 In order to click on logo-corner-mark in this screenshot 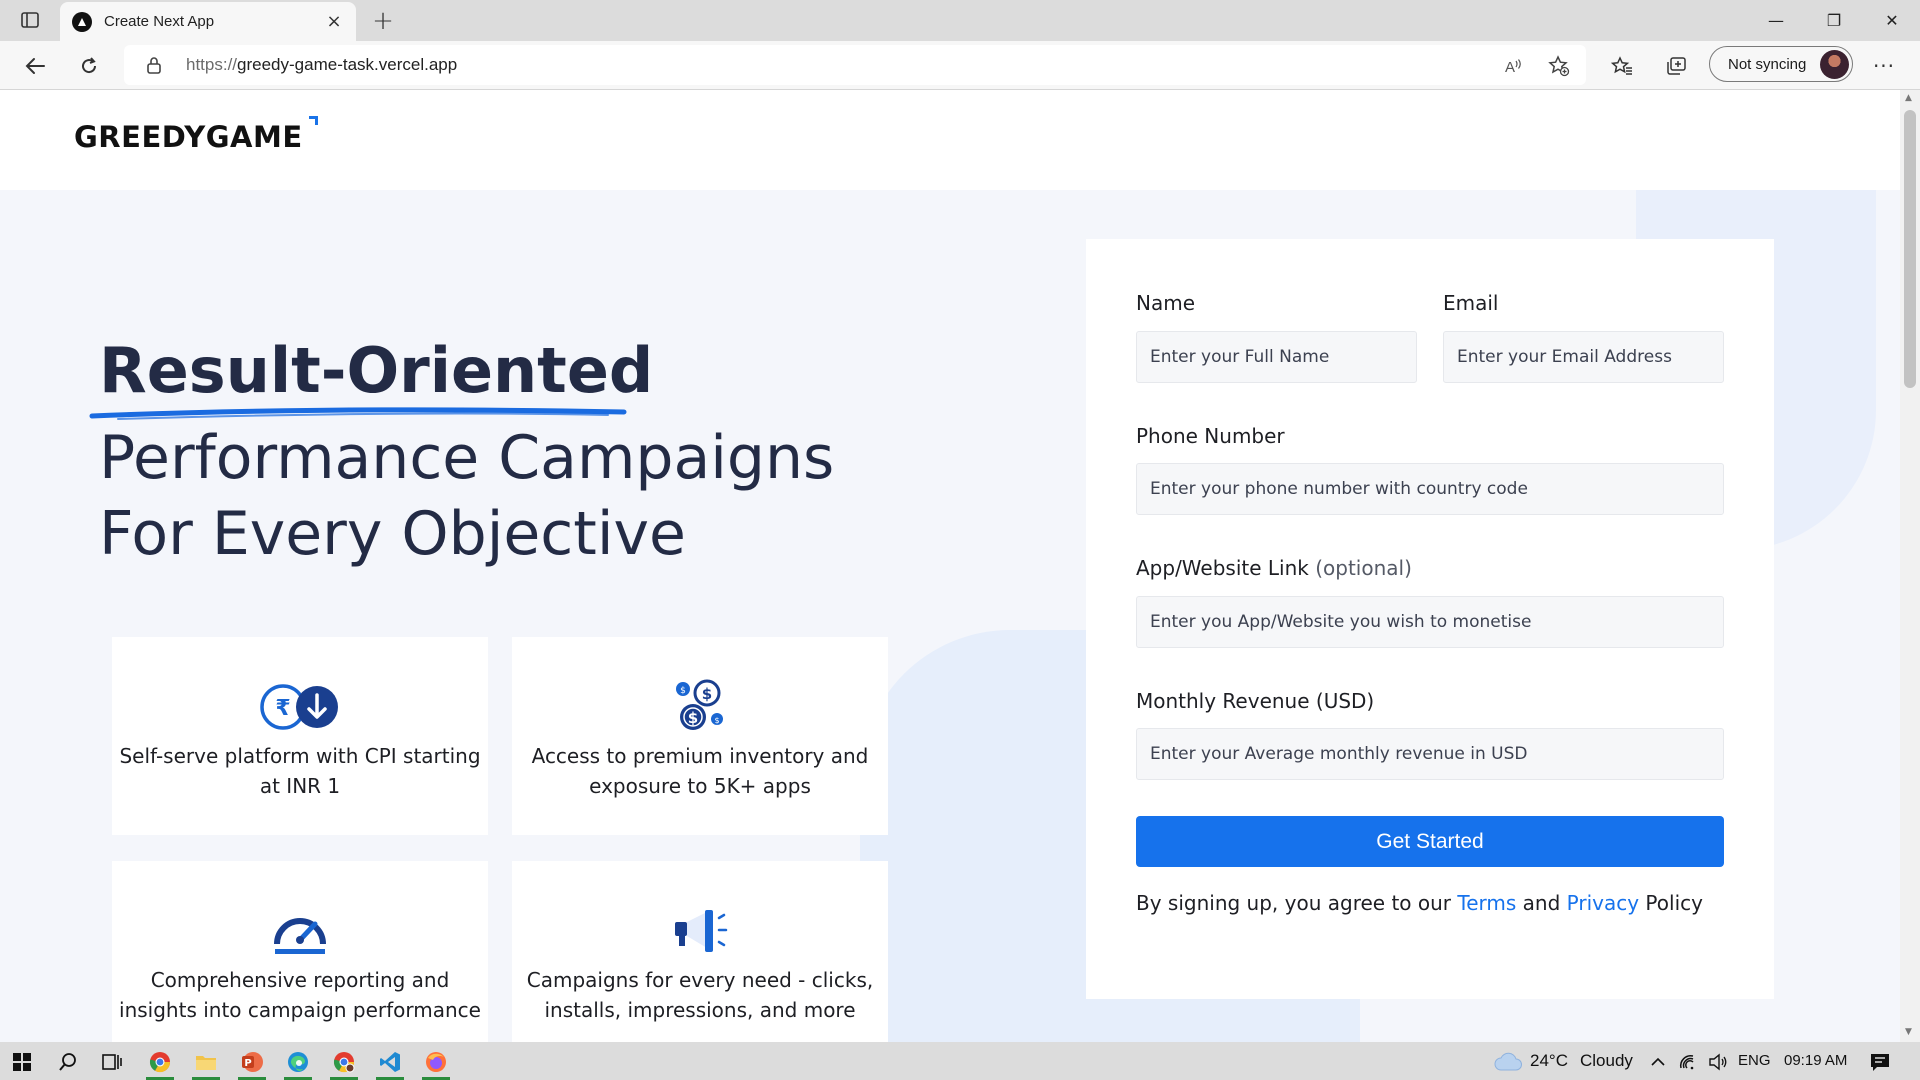, I will do `click(313, 120)`.